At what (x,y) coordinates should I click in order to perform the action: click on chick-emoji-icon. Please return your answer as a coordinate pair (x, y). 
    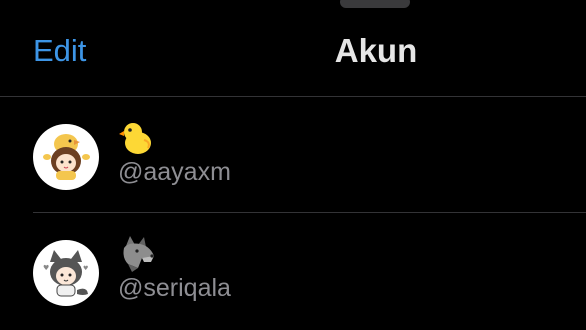
    Looking at the image, I should click on (135, 138).